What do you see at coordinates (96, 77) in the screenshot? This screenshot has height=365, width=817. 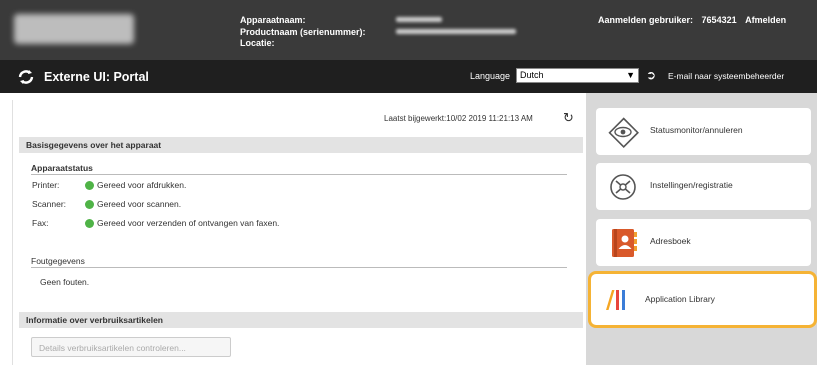 I see `portal-title: Externe UI: Portal` at bounding box center [96, 77].